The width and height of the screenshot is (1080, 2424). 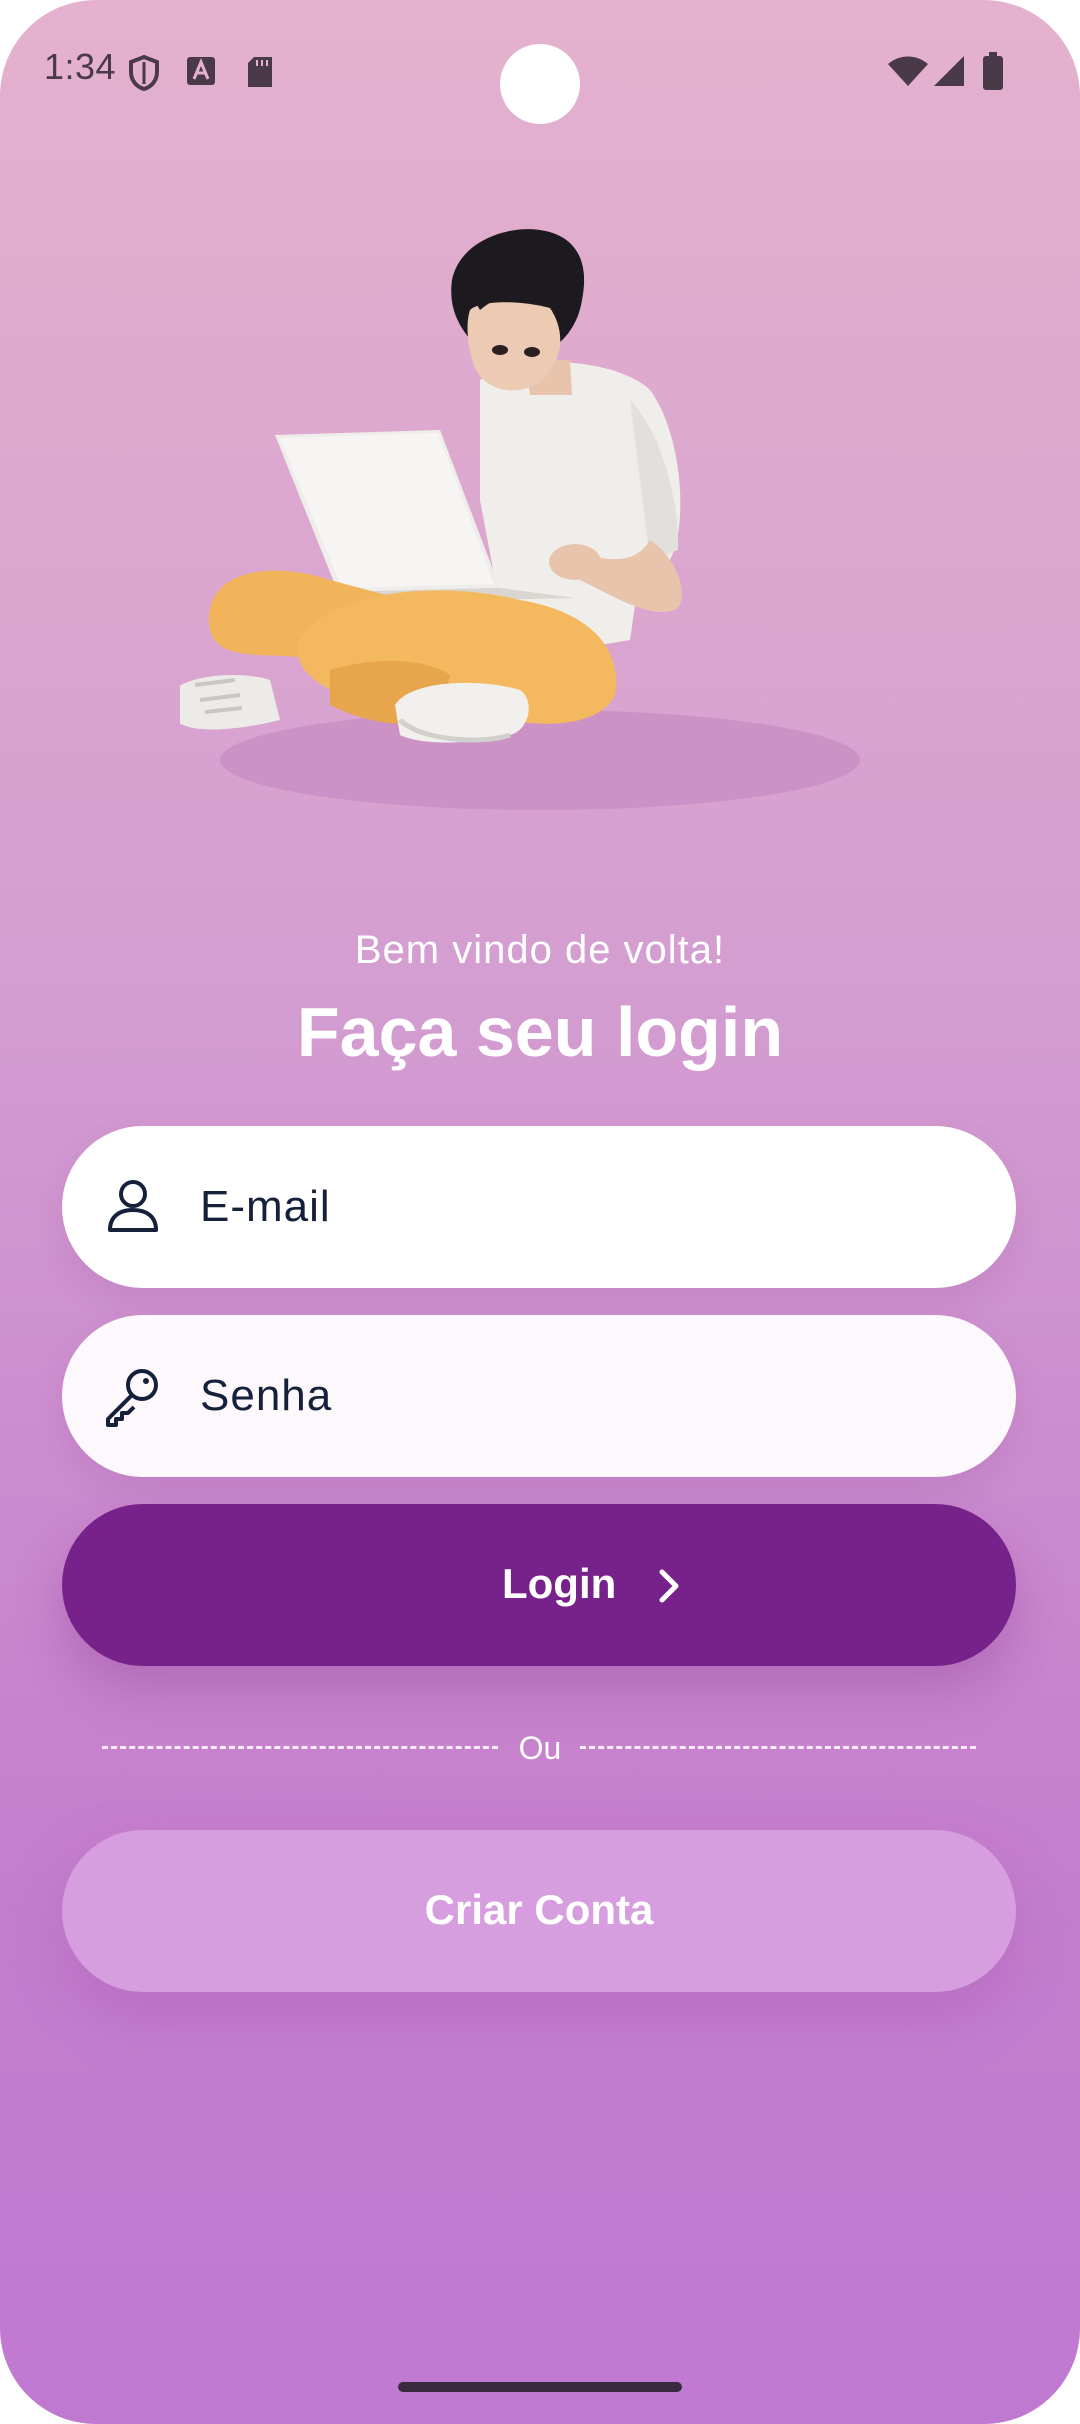 I want to click on create-account-button: Criar Conta, so click(x=539, y=1911).